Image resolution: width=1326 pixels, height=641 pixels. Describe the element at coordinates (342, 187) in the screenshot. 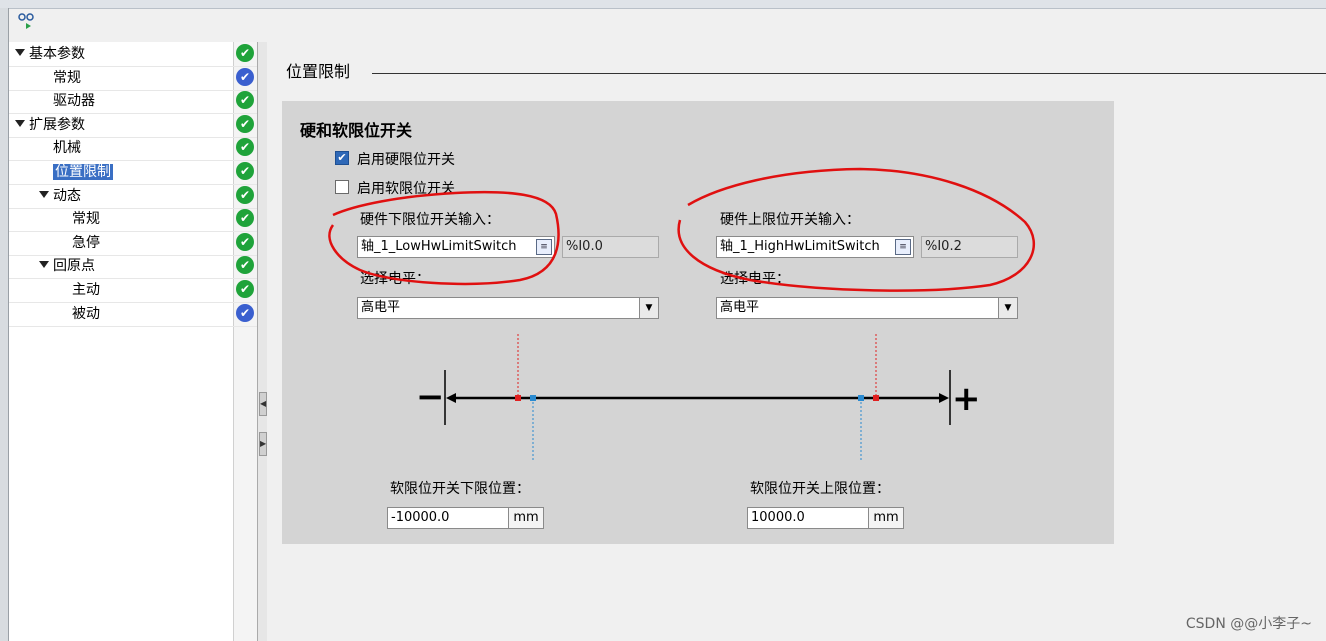

I see `enable-sw-limit-checkbox` at that location.